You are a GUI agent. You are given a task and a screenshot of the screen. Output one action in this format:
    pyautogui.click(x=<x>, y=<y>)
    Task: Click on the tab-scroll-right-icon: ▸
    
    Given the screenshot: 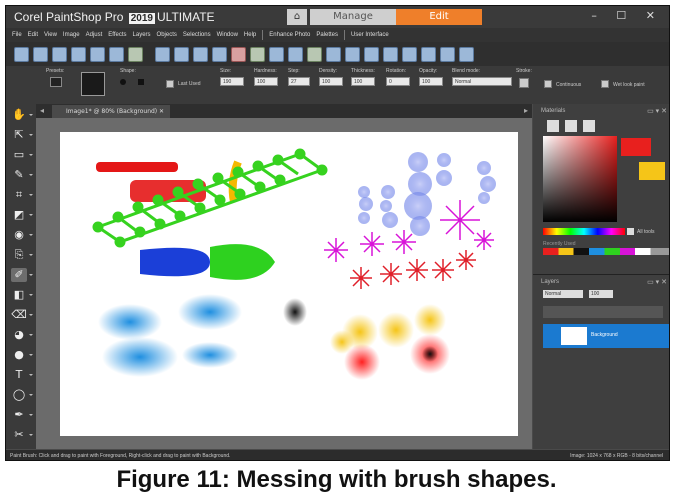 What is the action you would take?
    pyautogui.click(x=526, y=110)
    